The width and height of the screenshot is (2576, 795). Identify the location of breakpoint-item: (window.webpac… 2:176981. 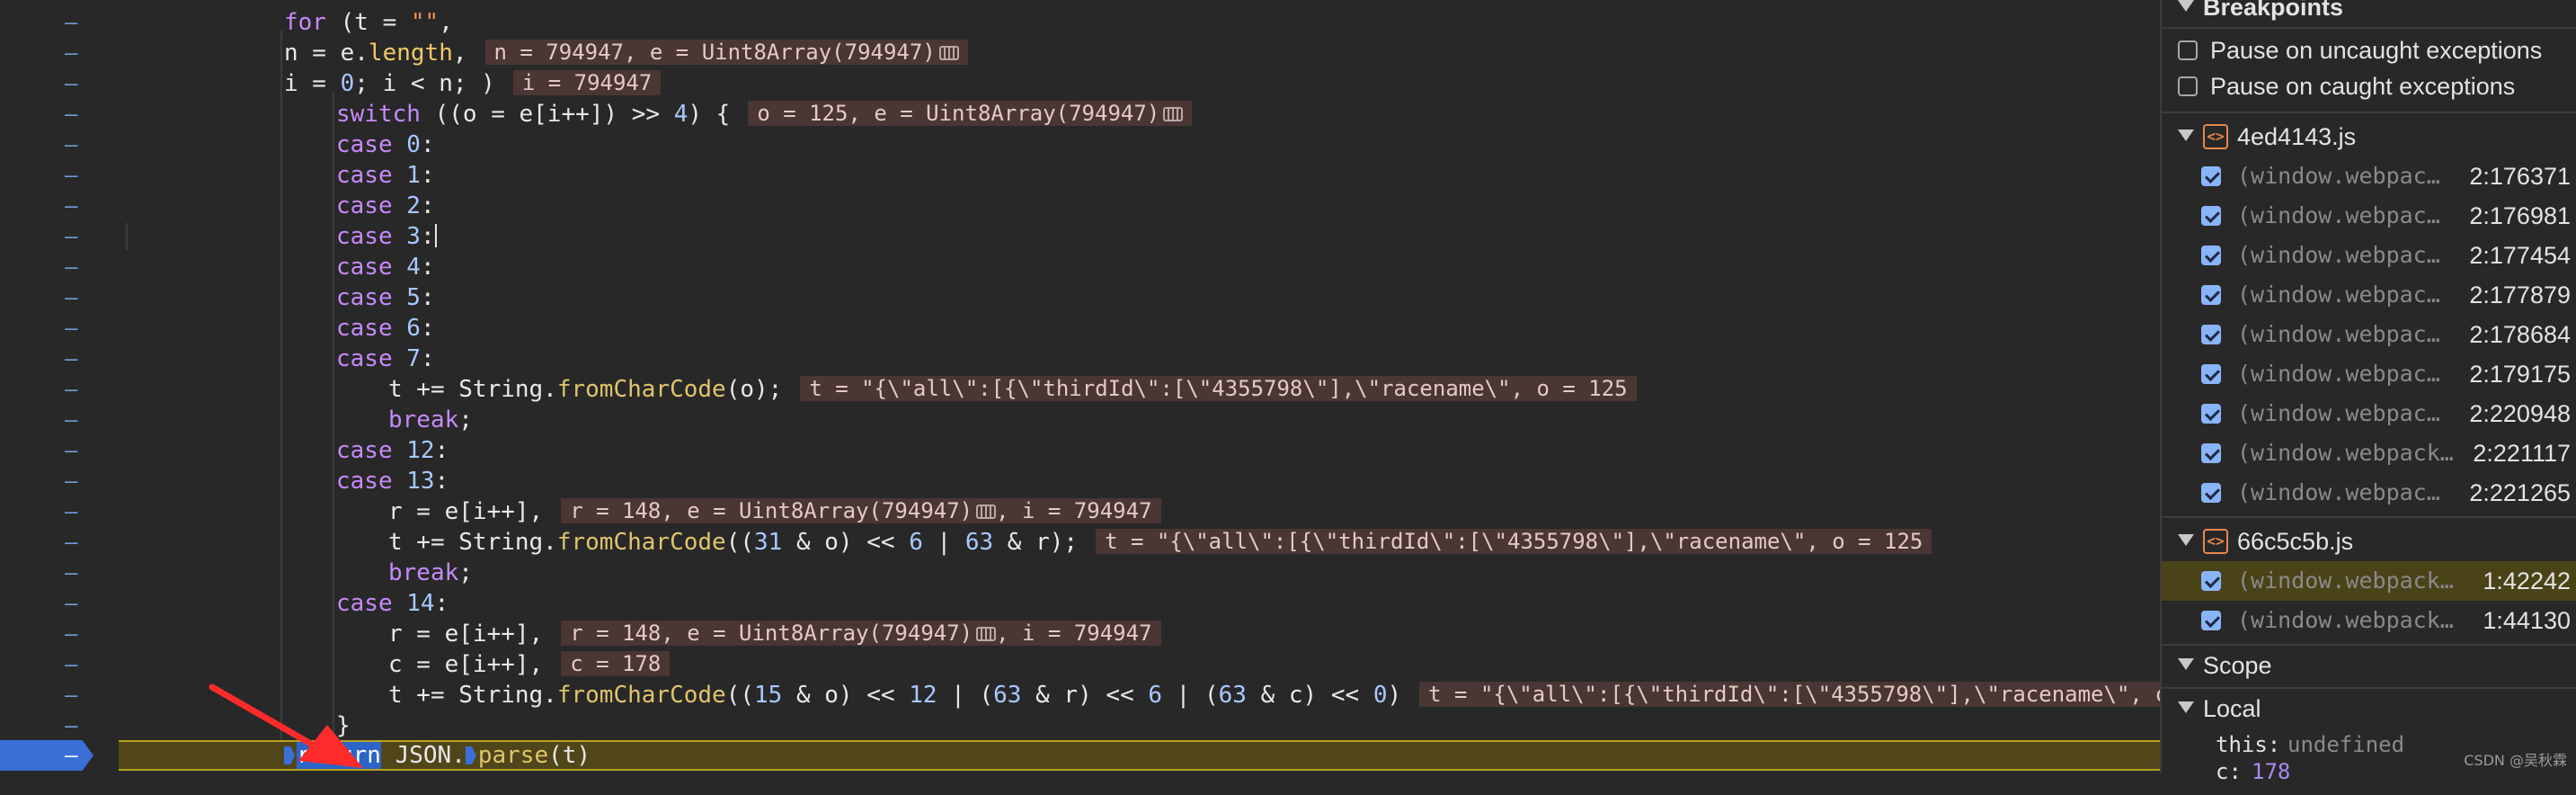
(2369, 216).